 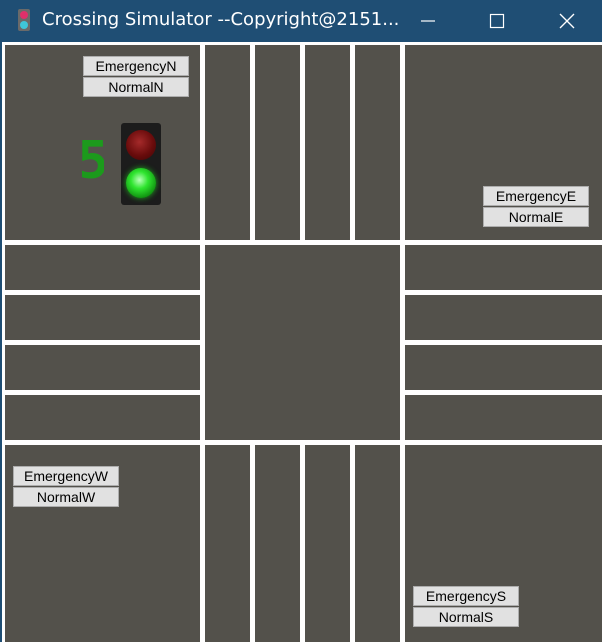 I want to click on west-controls: EmergencyW NormalW, so click(x=66, y=488).